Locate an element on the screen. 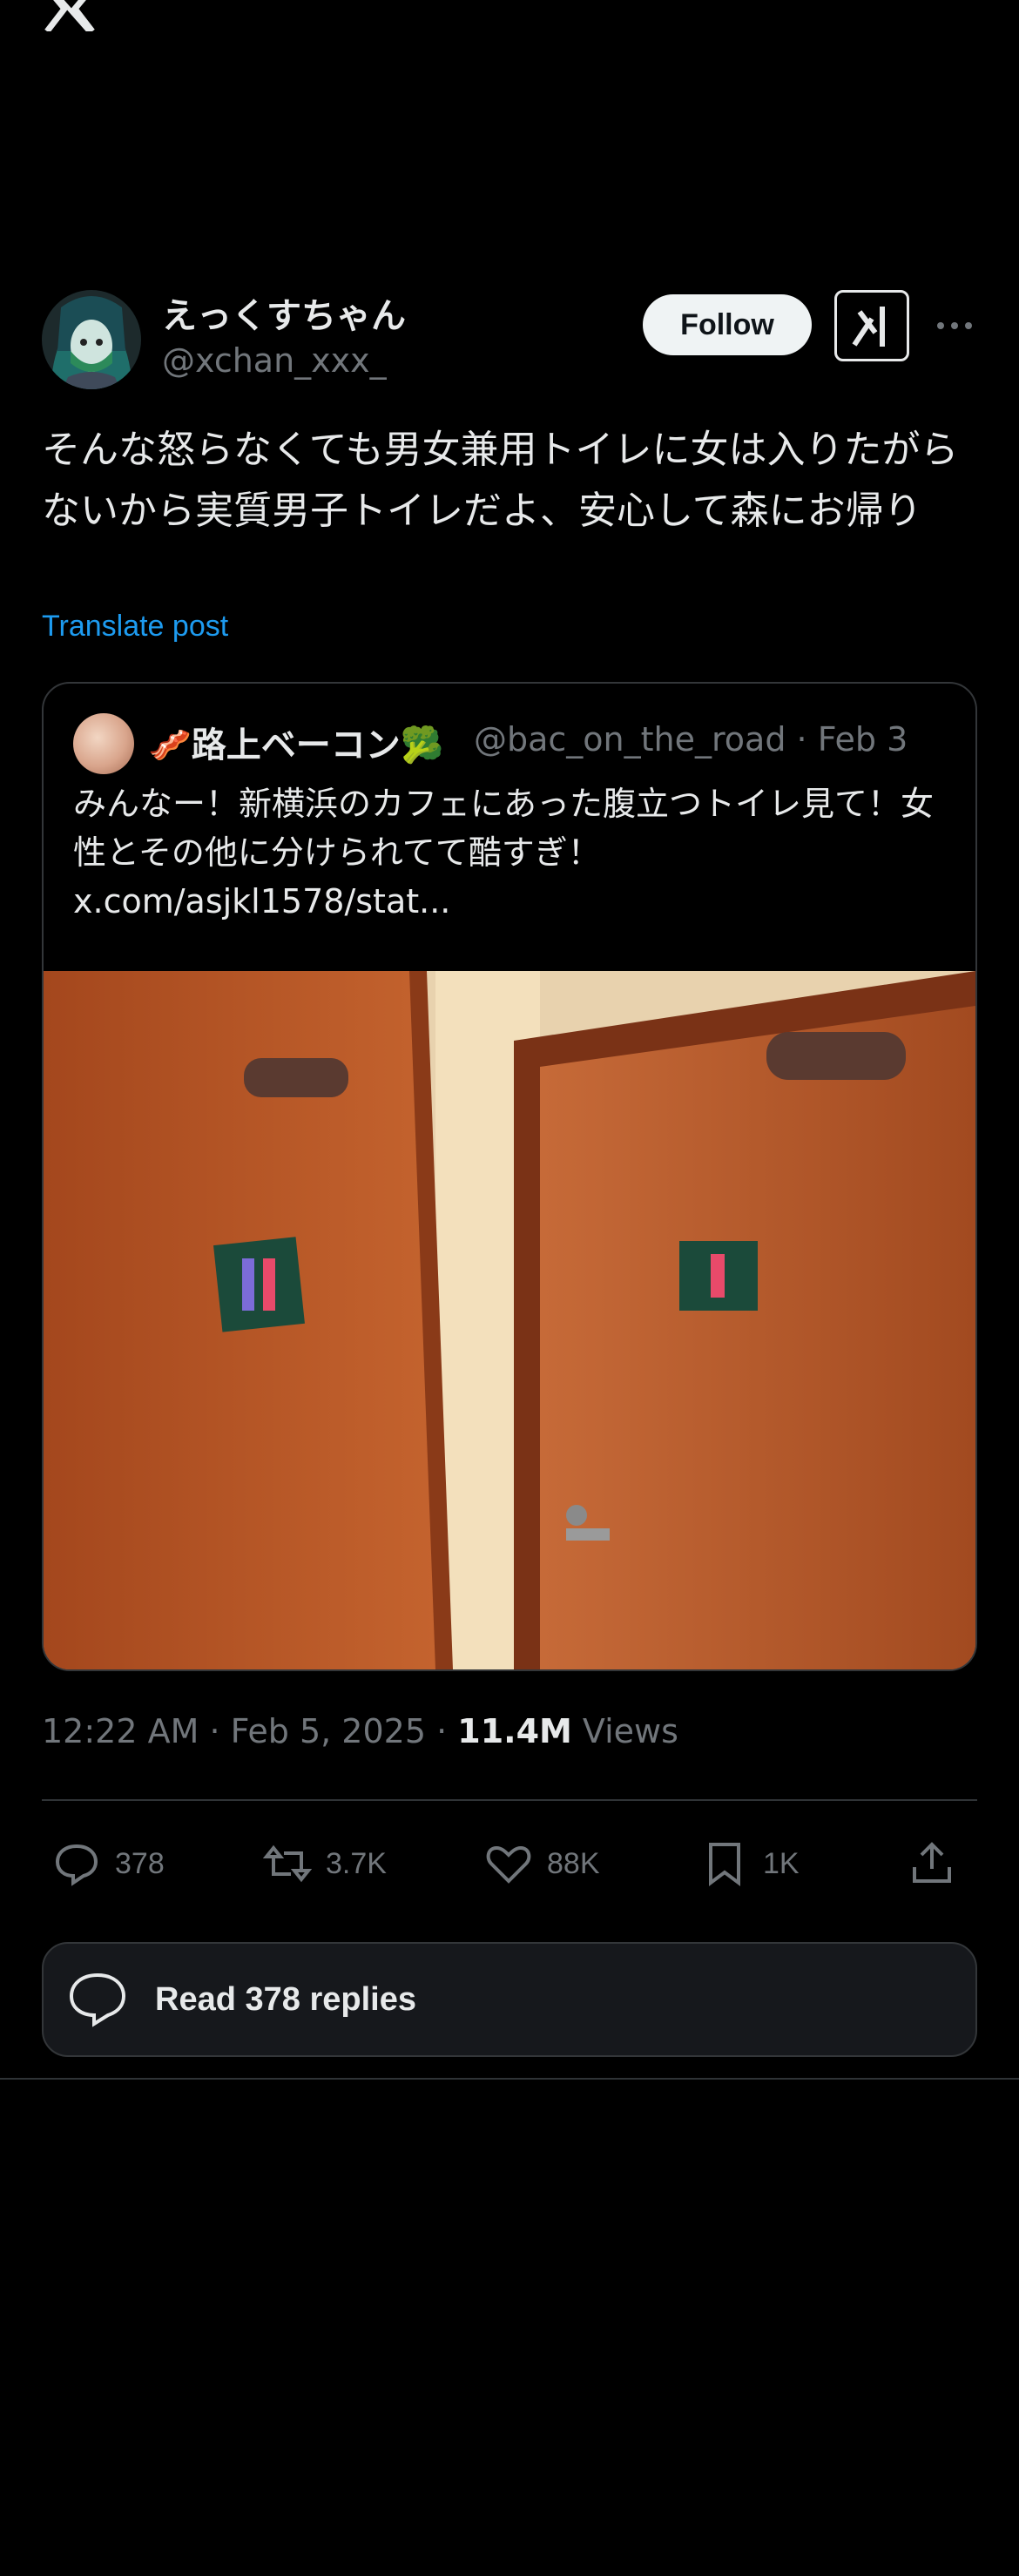 This screenshot has width=1019, height=2576. post-time-date: 12:22 AM · Feb 5, 2025 · is located at coordinates (250, 1731).